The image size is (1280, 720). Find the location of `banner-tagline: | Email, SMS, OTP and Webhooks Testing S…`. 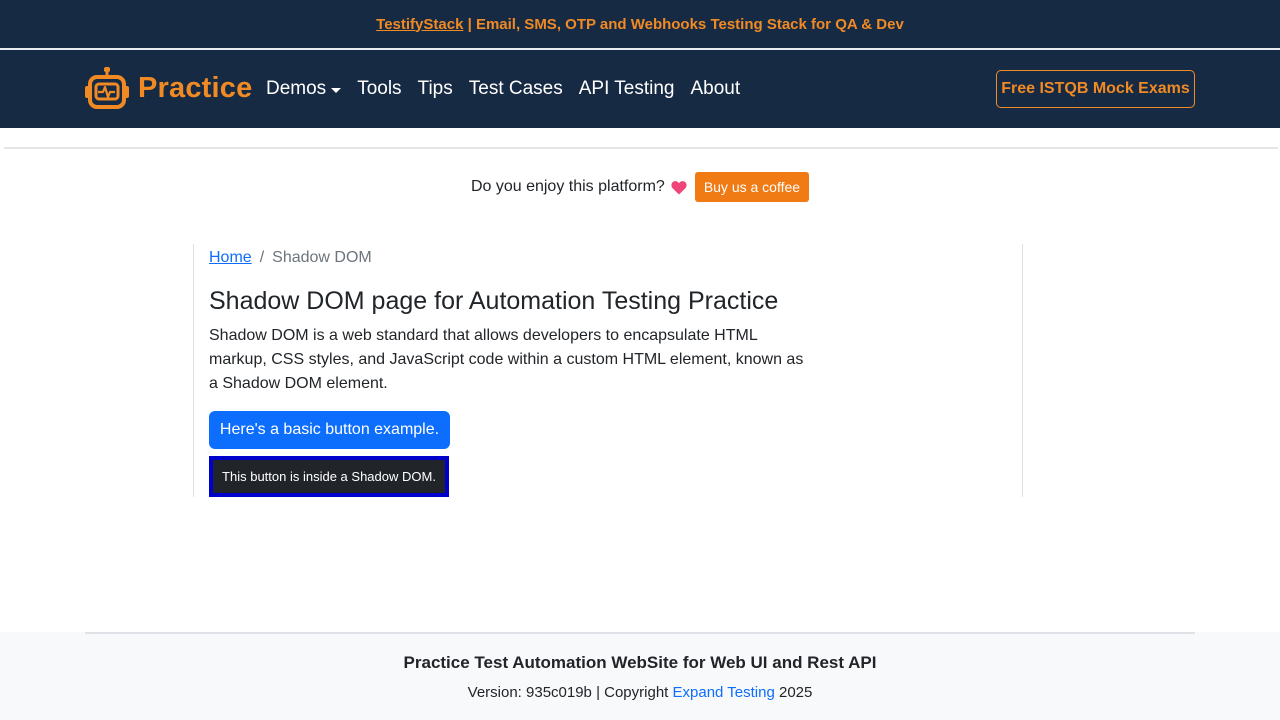

banner-tagline: | Email, SMS, OTP and Webhooks Testing S… is located at coordinates (683, 24).